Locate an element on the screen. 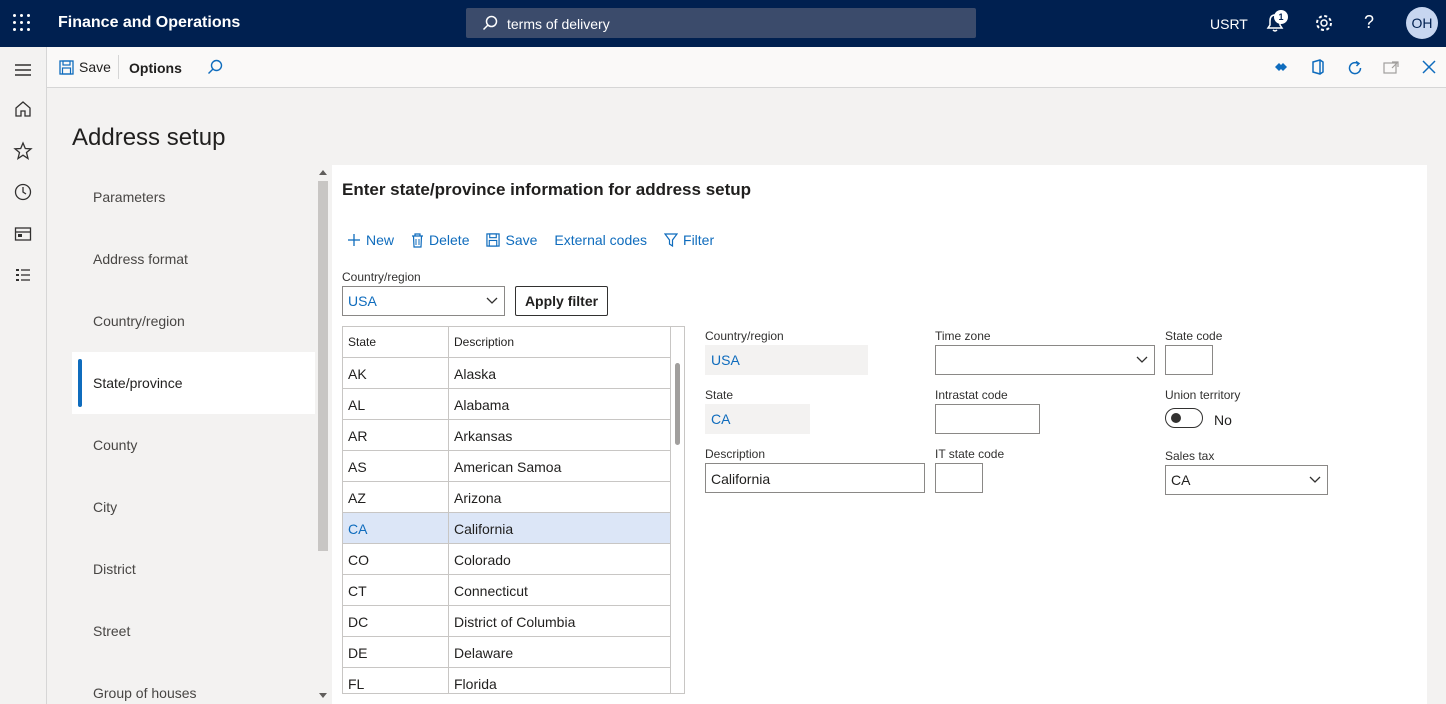 Image resolution: width=1446 pixels, height=704 pixels. it-state-code-label: IT state code is located at coordinates (970, 454).